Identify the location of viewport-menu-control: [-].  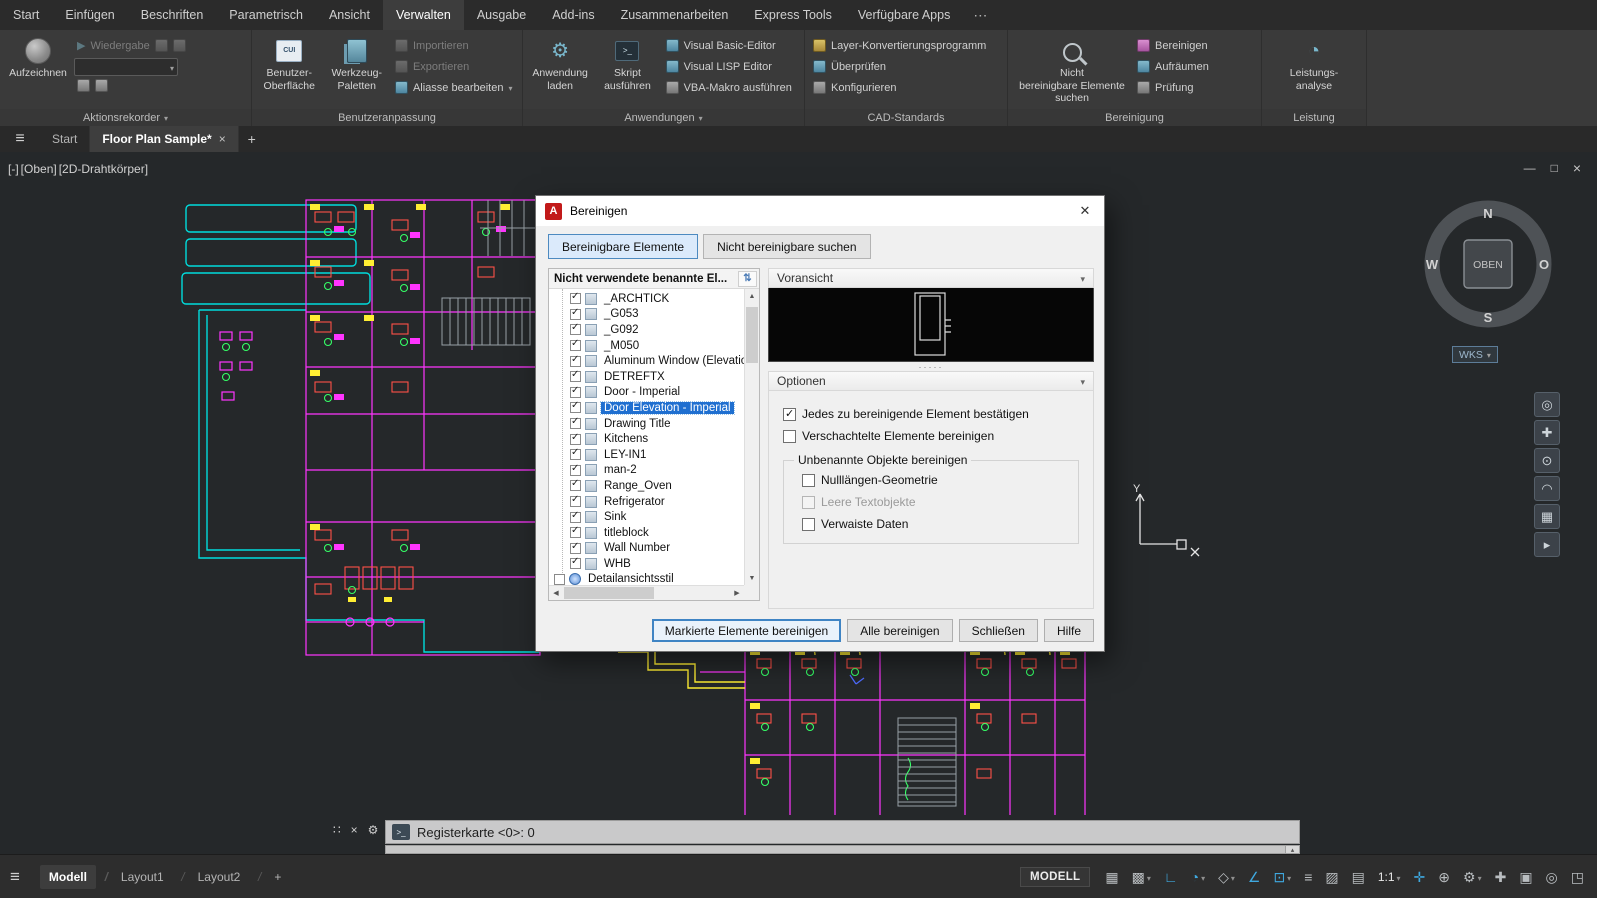
(13, 169).